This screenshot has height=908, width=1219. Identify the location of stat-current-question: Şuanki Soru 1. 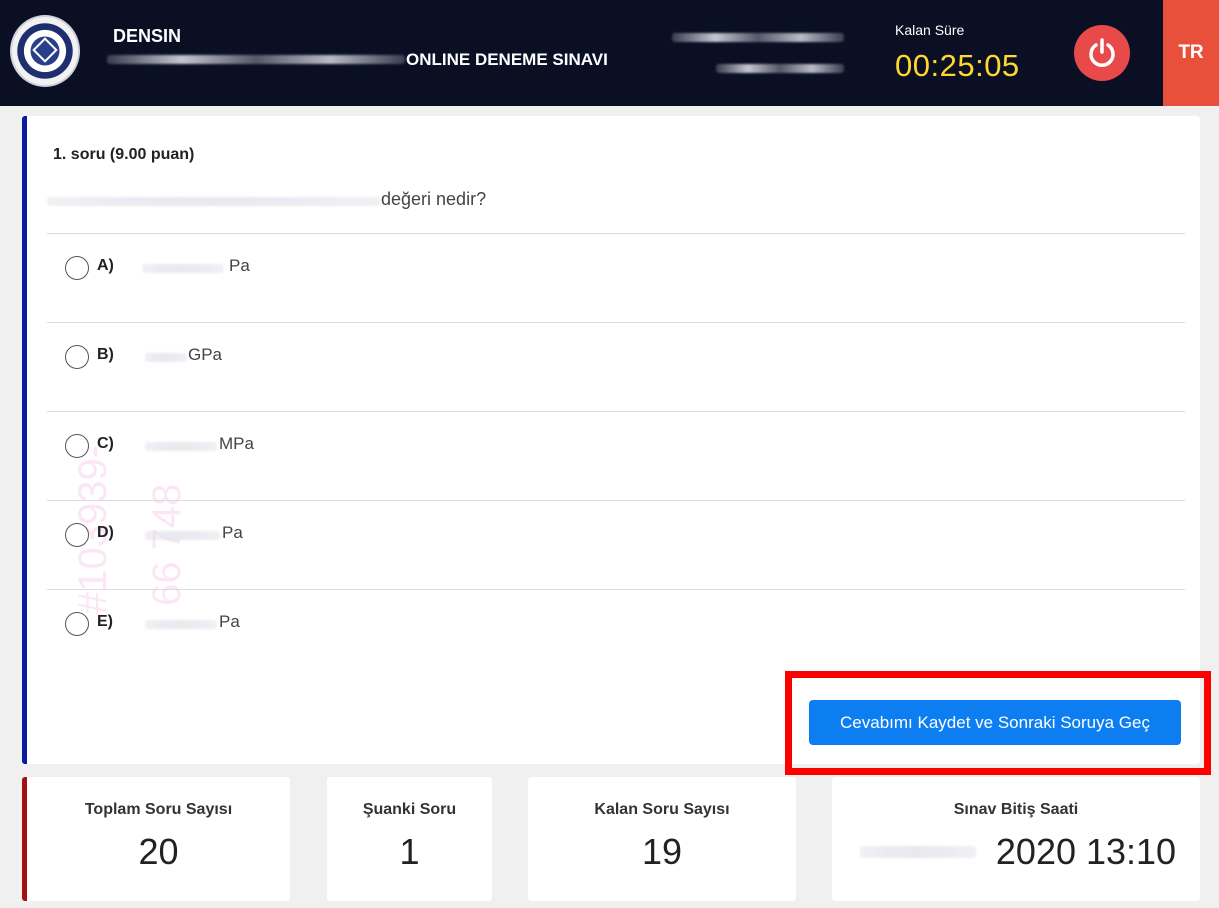
(409, 839).